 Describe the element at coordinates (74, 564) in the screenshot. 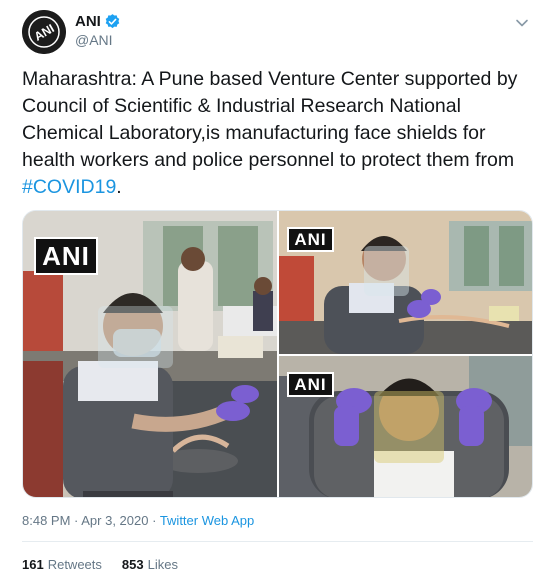

I see `retweets-label: Retweets` at that location.